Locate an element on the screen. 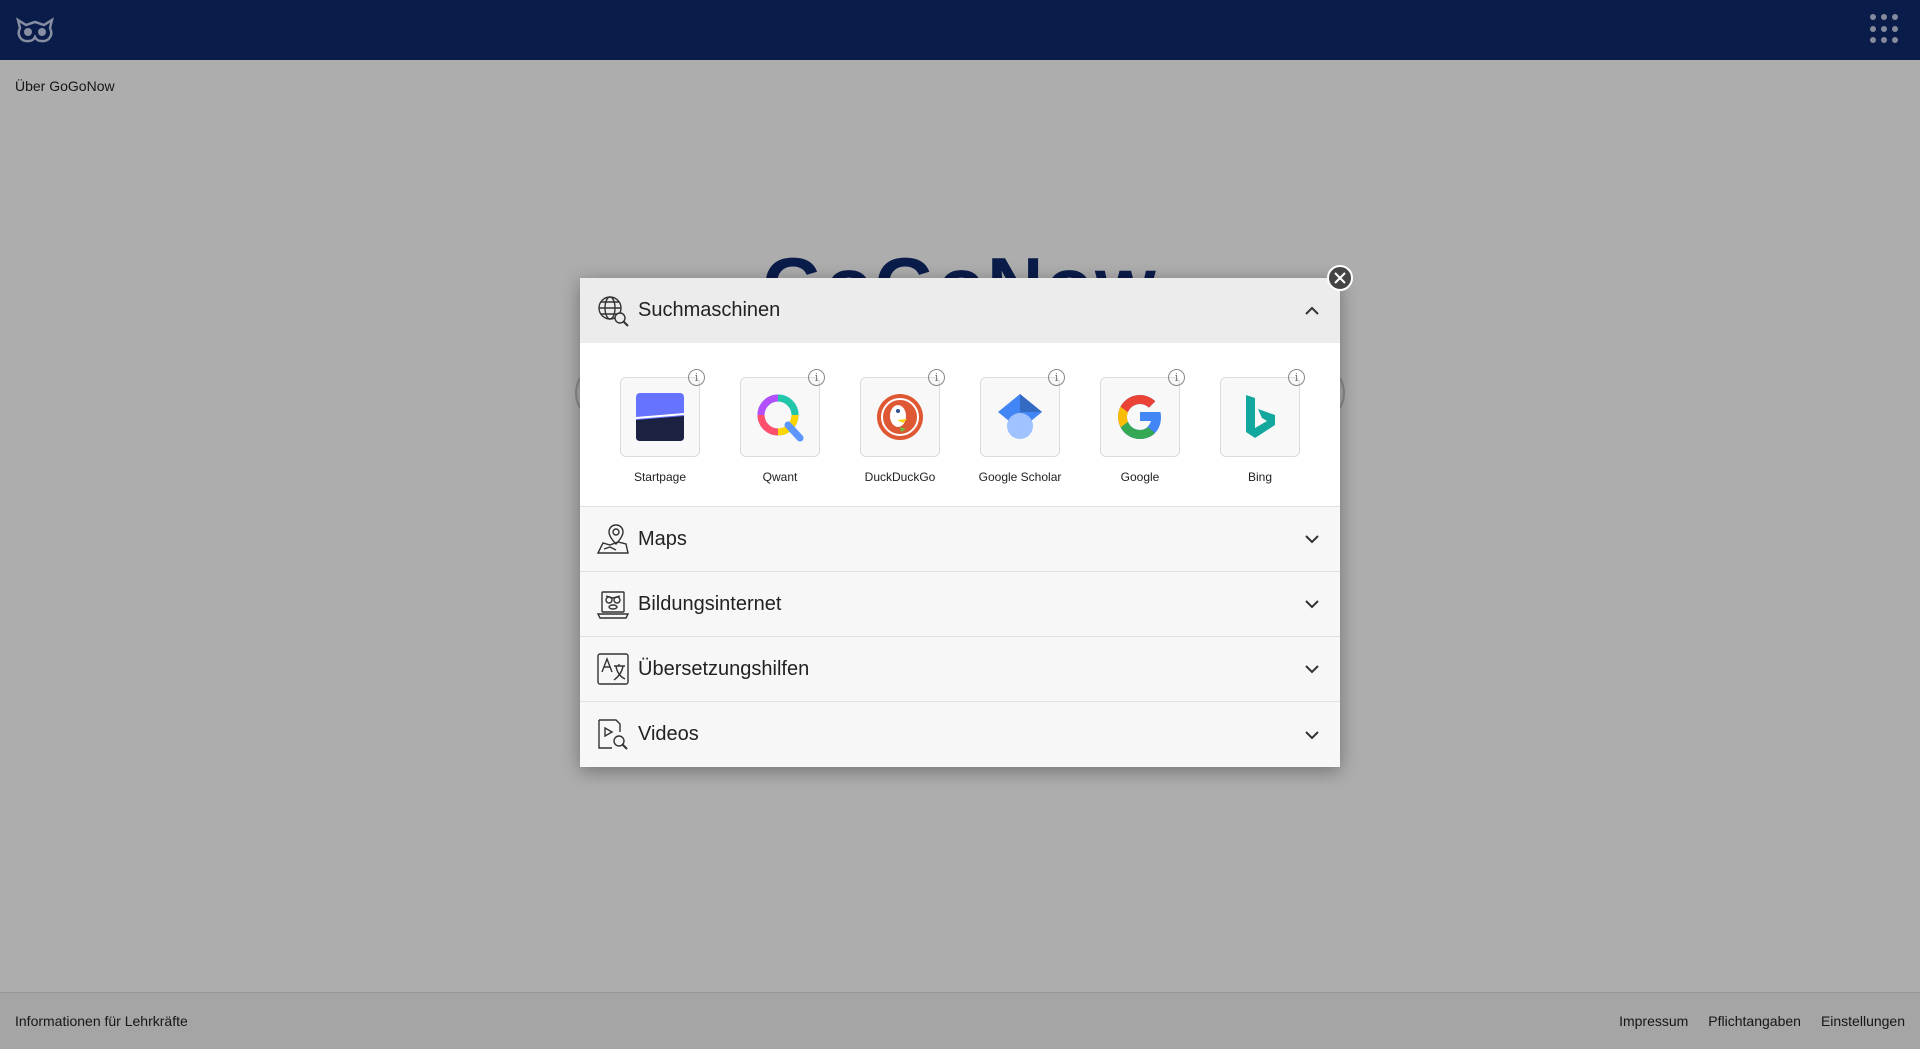 The width and height of the screenshot is (1920, 1049). close-icon is located at coordinates (1340, 278).